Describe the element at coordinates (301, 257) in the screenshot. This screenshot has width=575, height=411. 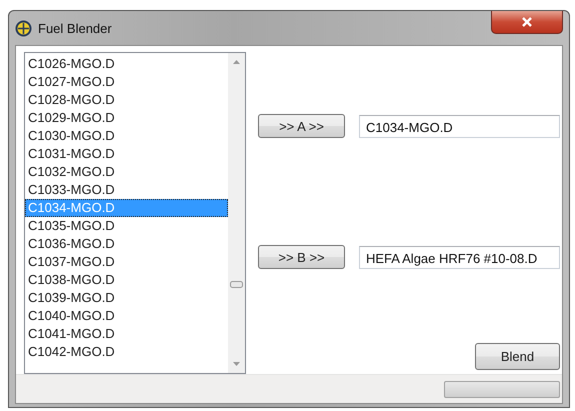
I see `assign-button: >> B >>` at that location.